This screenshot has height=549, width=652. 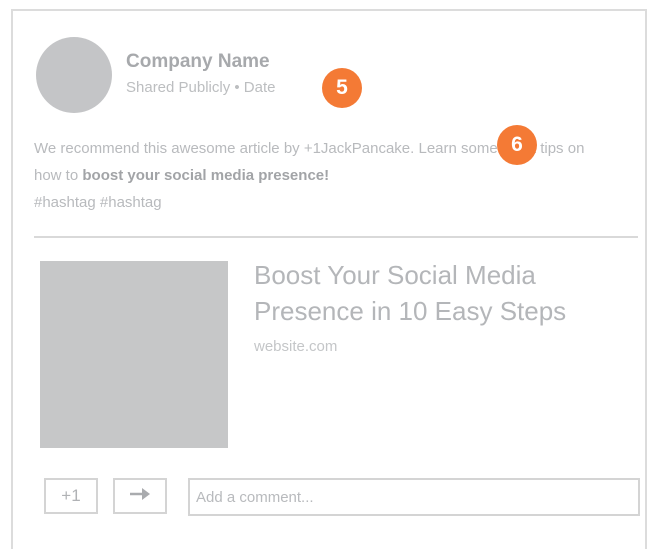 I want to click on post-hashtags: #hashtag #hashtag, so click(x=98, y=202).